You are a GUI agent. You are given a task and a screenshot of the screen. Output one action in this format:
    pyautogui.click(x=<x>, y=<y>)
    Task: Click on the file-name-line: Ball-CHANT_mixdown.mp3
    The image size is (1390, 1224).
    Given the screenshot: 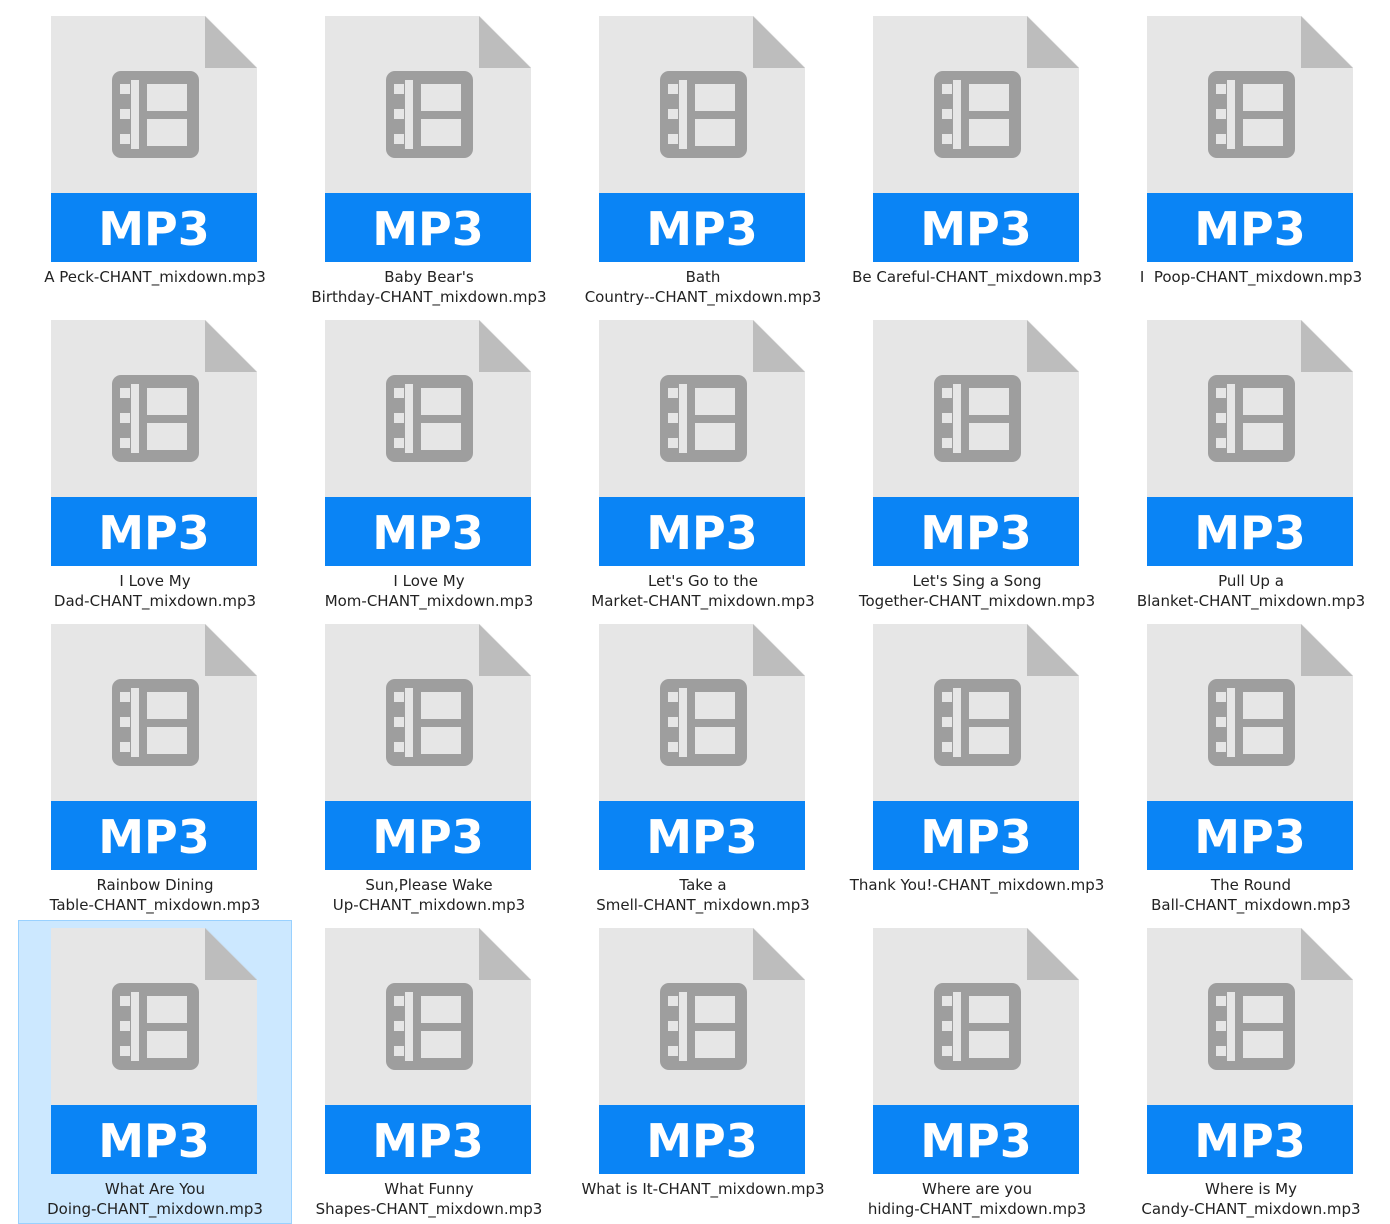 What is the action you would take?
    pyautogui.click(x=1251, y=905)
    